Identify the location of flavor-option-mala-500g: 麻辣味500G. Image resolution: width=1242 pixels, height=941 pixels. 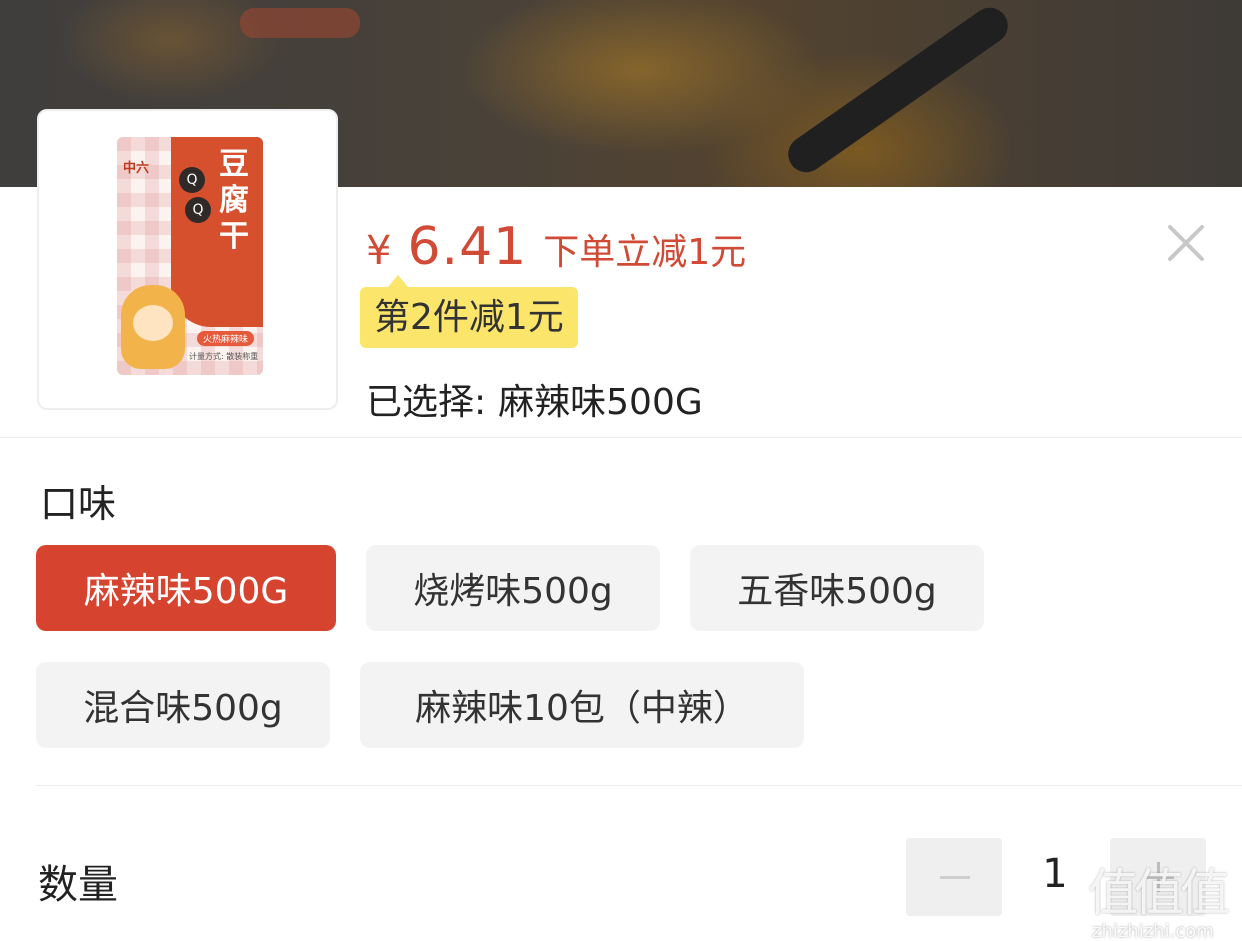
(186, 588).